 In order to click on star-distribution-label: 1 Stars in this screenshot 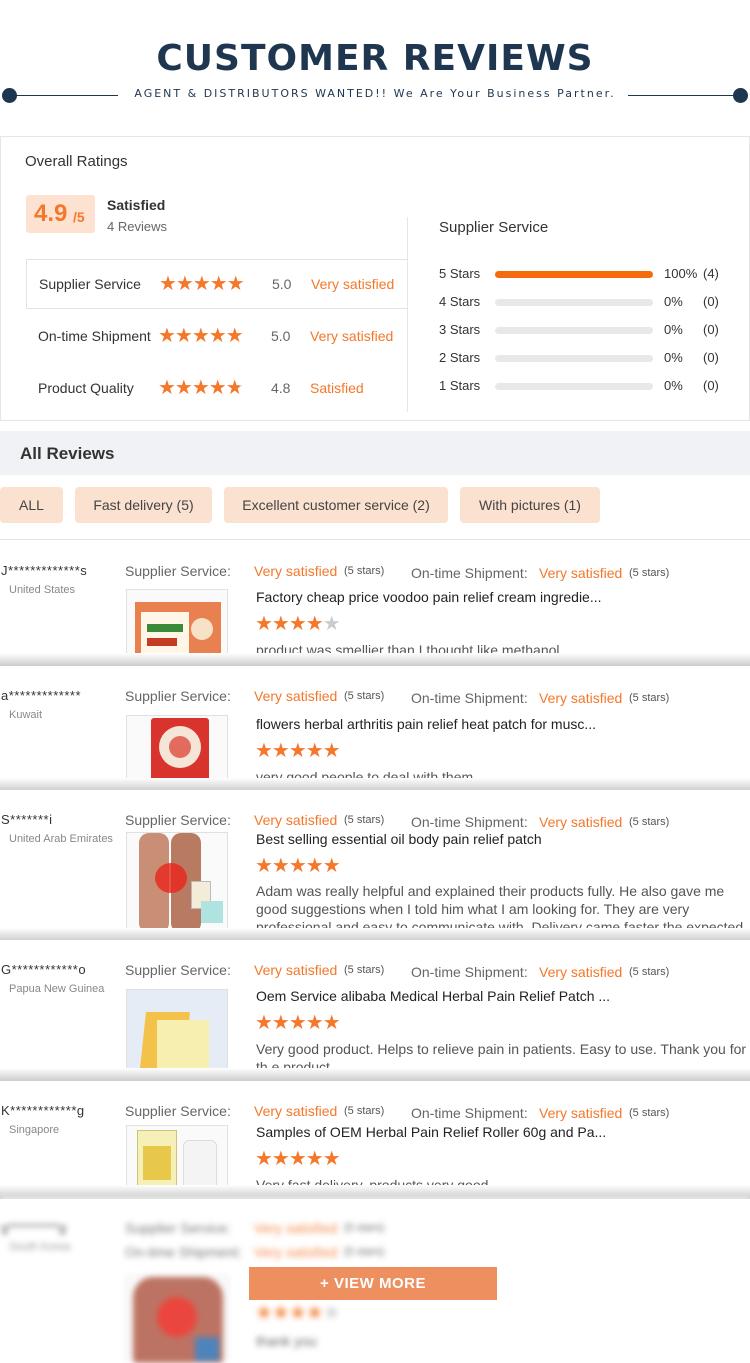, I will do `click(460, 385)`.